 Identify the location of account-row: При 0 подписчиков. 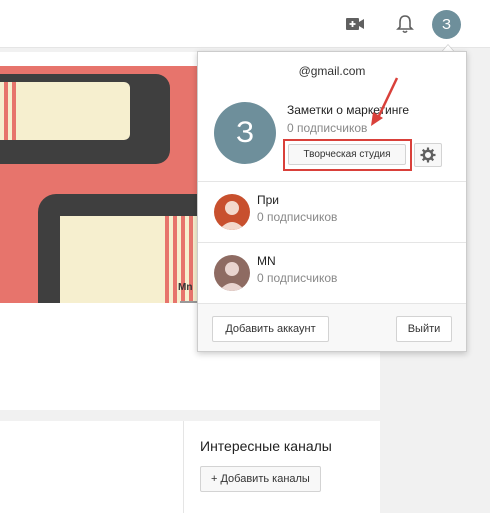
(332, 212).